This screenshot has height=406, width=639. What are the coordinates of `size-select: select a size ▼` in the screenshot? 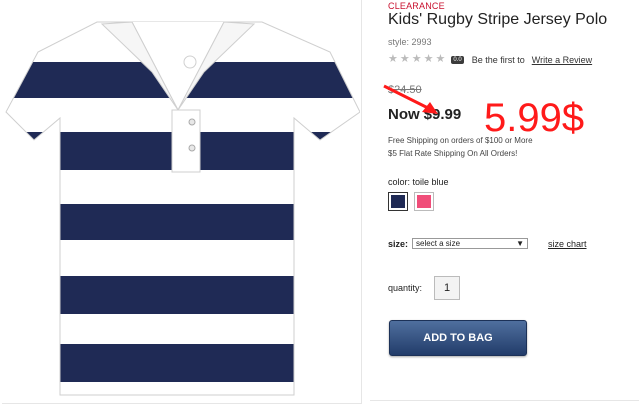 It's located at (470, 243).